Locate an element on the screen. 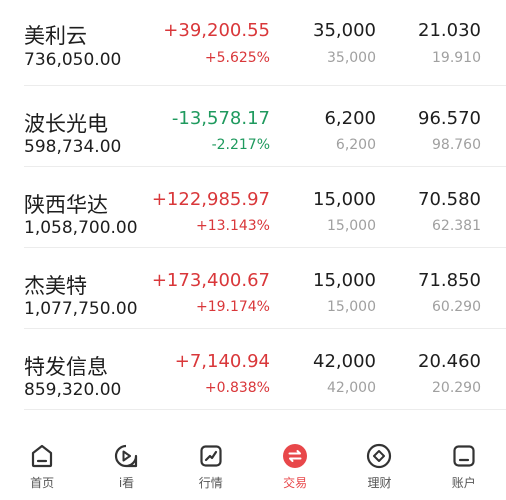  current-price: 70.580 is located at coordinates (449, 199).